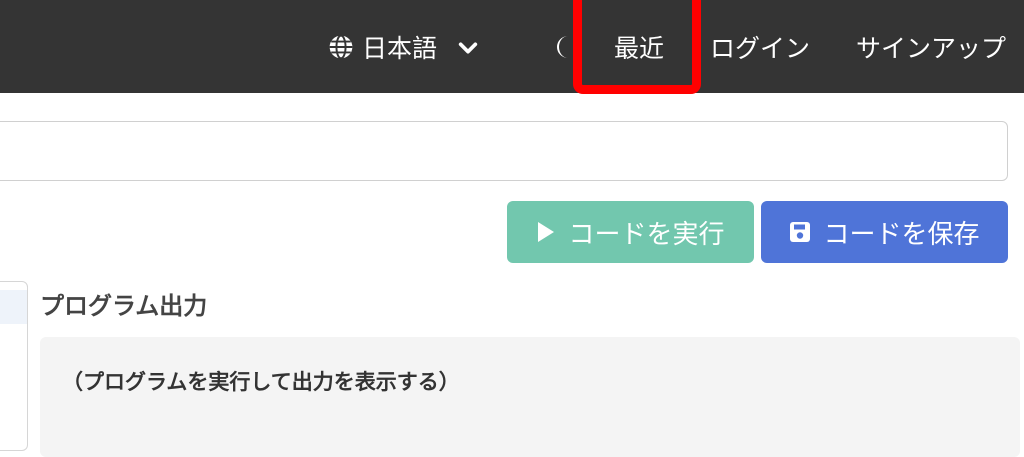  What do you see at coordinates (546, 232) in the screenshot?
I see `play-icon` at bounding box center [546, 232].